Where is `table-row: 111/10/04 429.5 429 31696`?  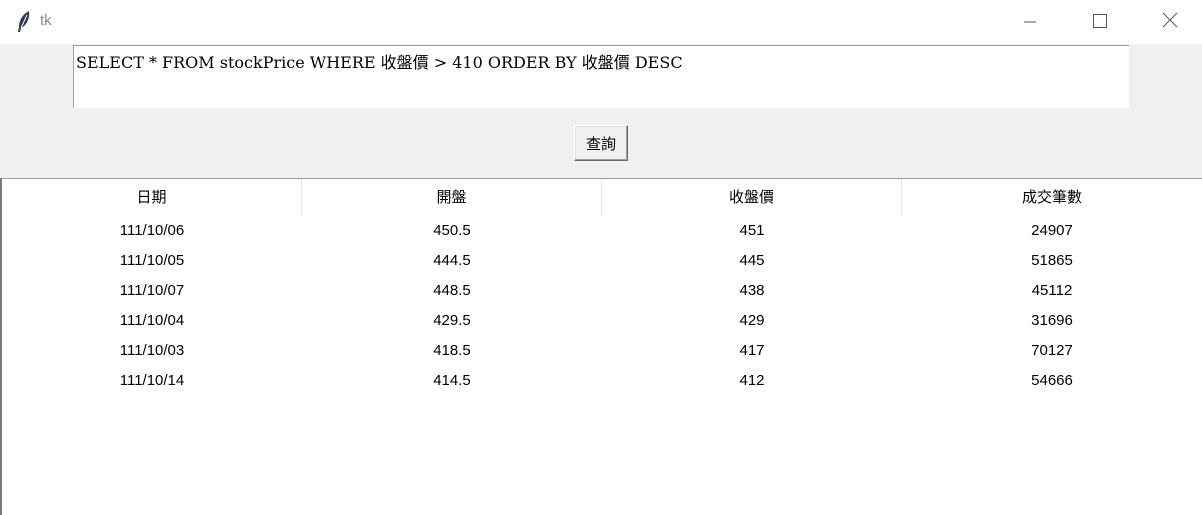
table-row: 111/10/04 429.5 429 31696 is located at coordinates (602, 321).